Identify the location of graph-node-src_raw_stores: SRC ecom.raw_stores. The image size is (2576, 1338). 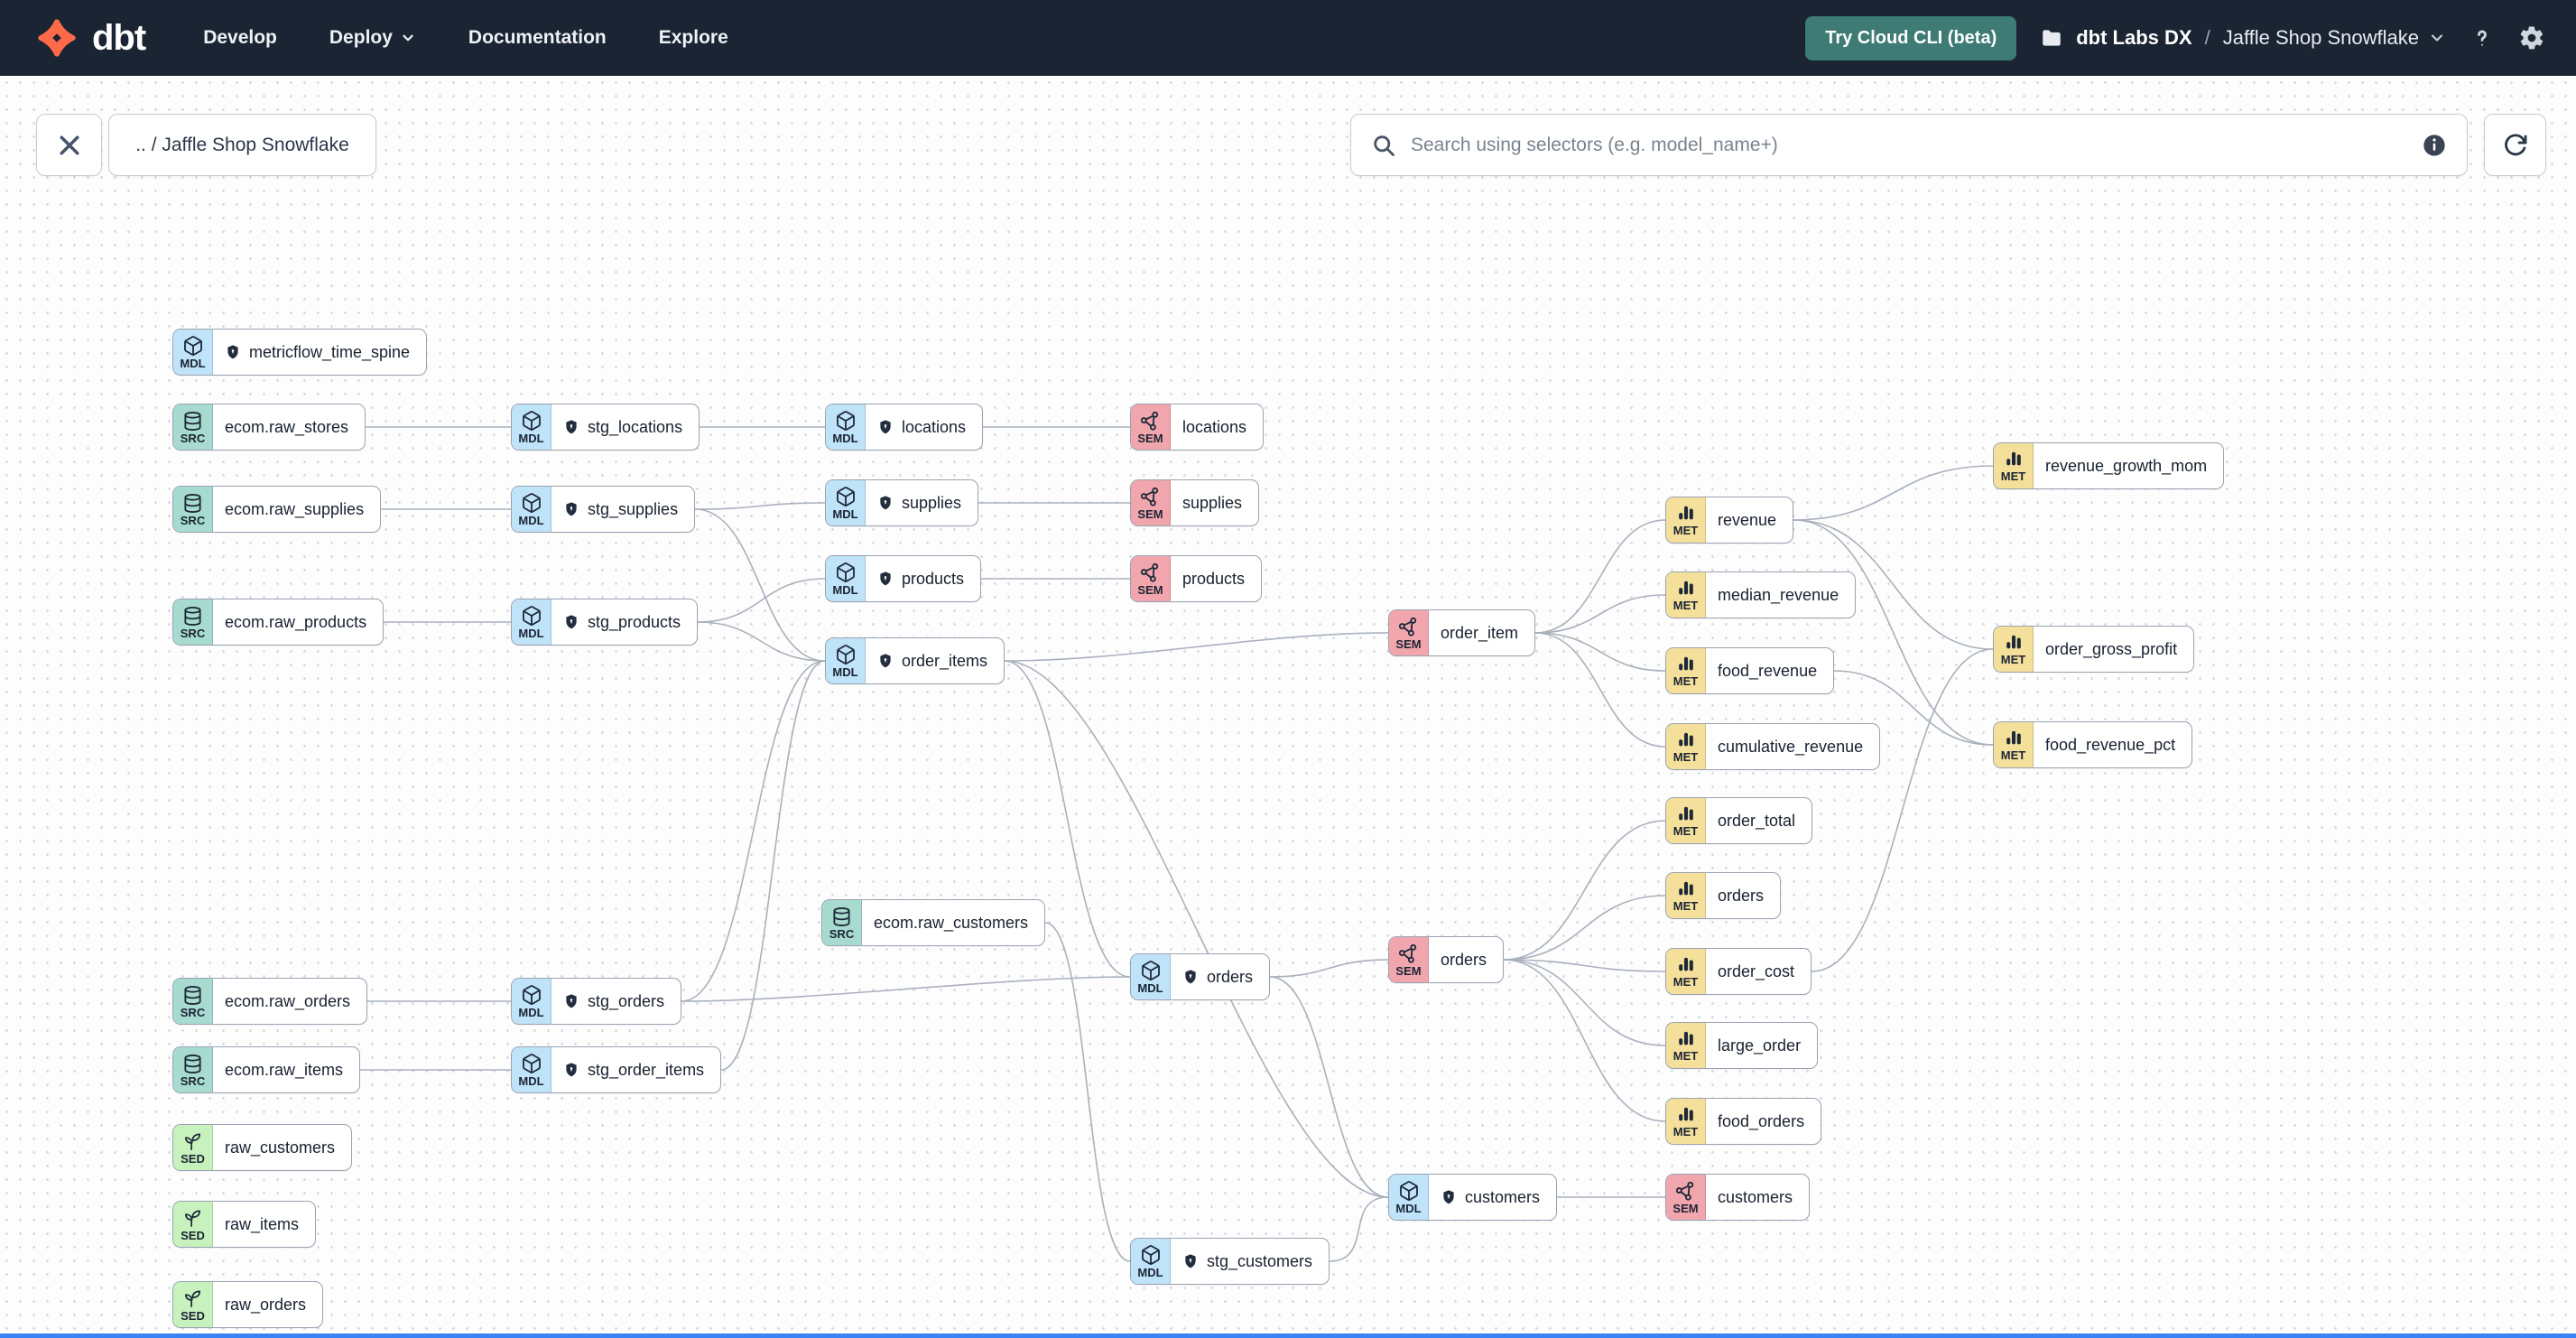
(269, 428).